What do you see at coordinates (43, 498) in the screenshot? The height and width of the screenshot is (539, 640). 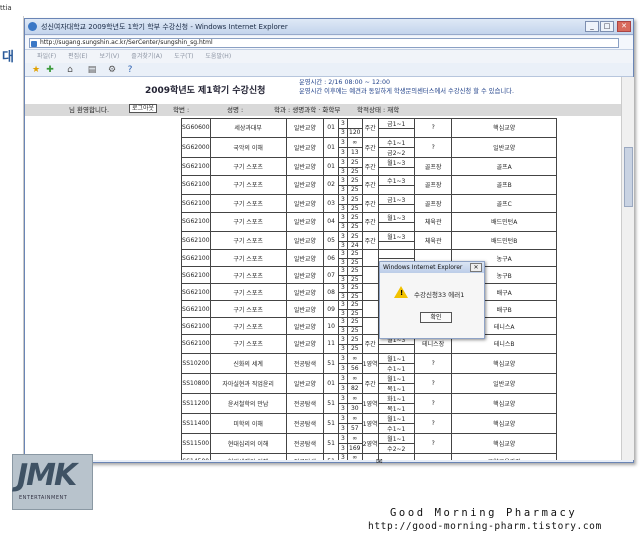 I see `logo-subtext: ENTERTAINMENT` at bounding box center [43, 498].